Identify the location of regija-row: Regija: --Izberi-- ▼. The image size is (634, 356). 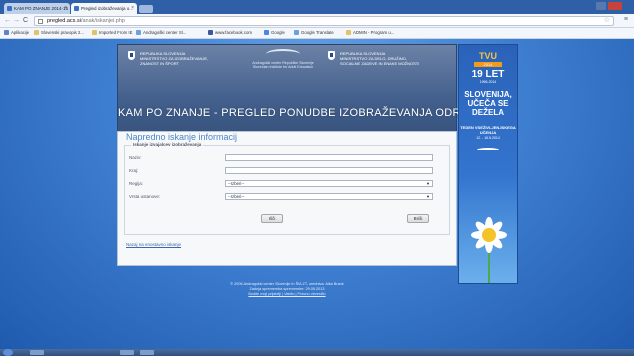
(287, 183).